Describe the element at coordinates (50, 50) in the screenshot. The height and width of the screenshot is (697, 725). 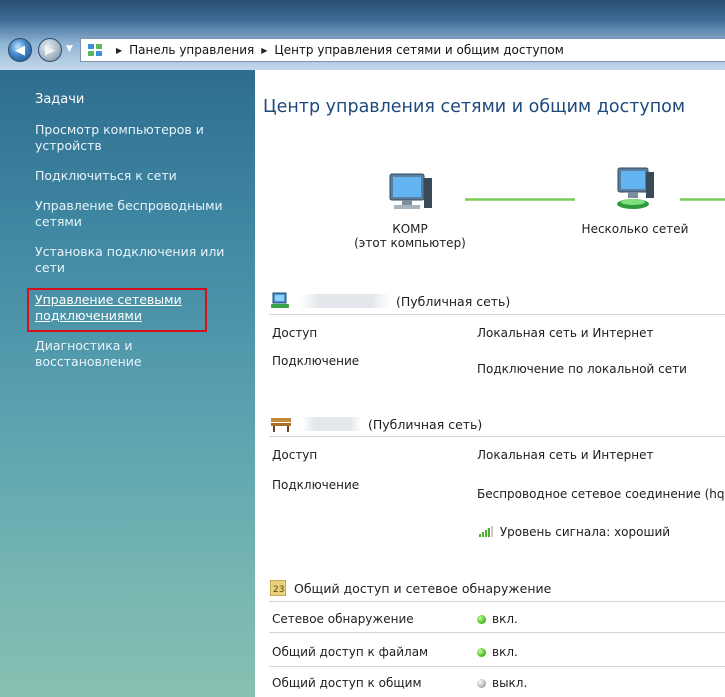
I see `forward-button: ▶` at that location.